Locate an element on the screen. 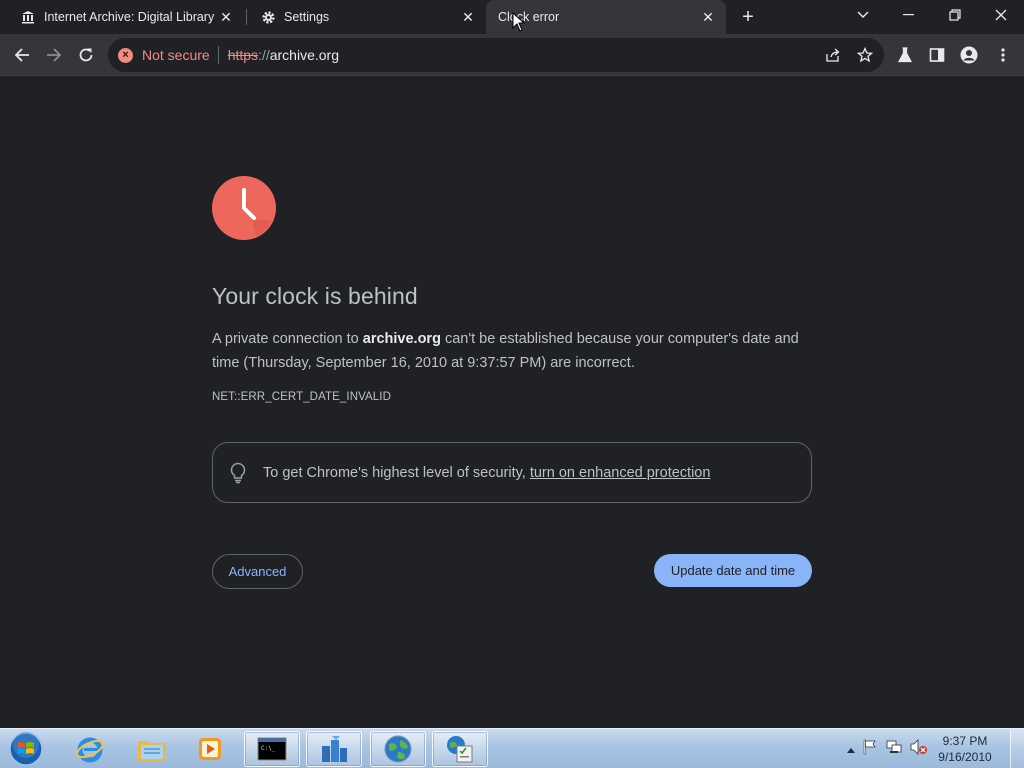  url-text: https://archive.org is located at coordinates (283, 55).